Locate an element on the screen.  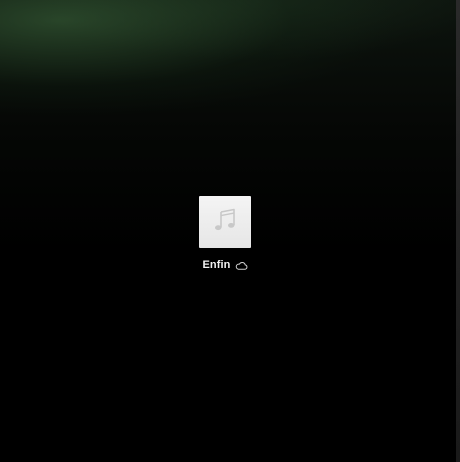
file-label-row: Enfin is located at coordinates (225, 265).